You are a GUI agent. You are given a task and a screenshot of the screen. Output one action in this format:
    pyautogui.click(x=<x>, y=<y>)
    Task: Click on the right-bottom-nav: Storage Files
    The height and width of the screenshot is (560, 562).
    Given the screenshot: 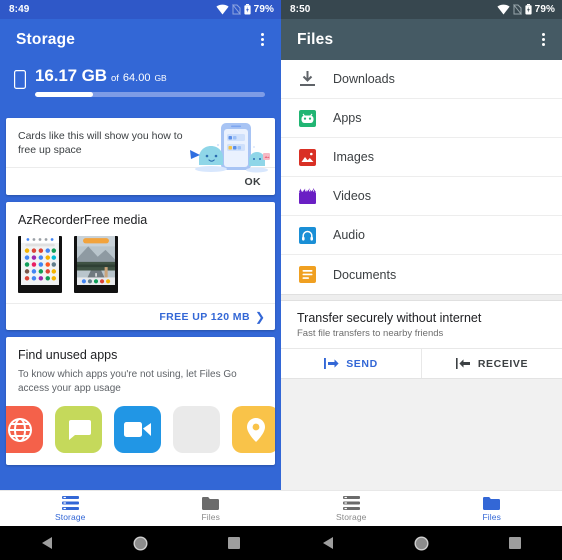 What is the action you would take?
    pyautogui.click(x=421, y=508)
    